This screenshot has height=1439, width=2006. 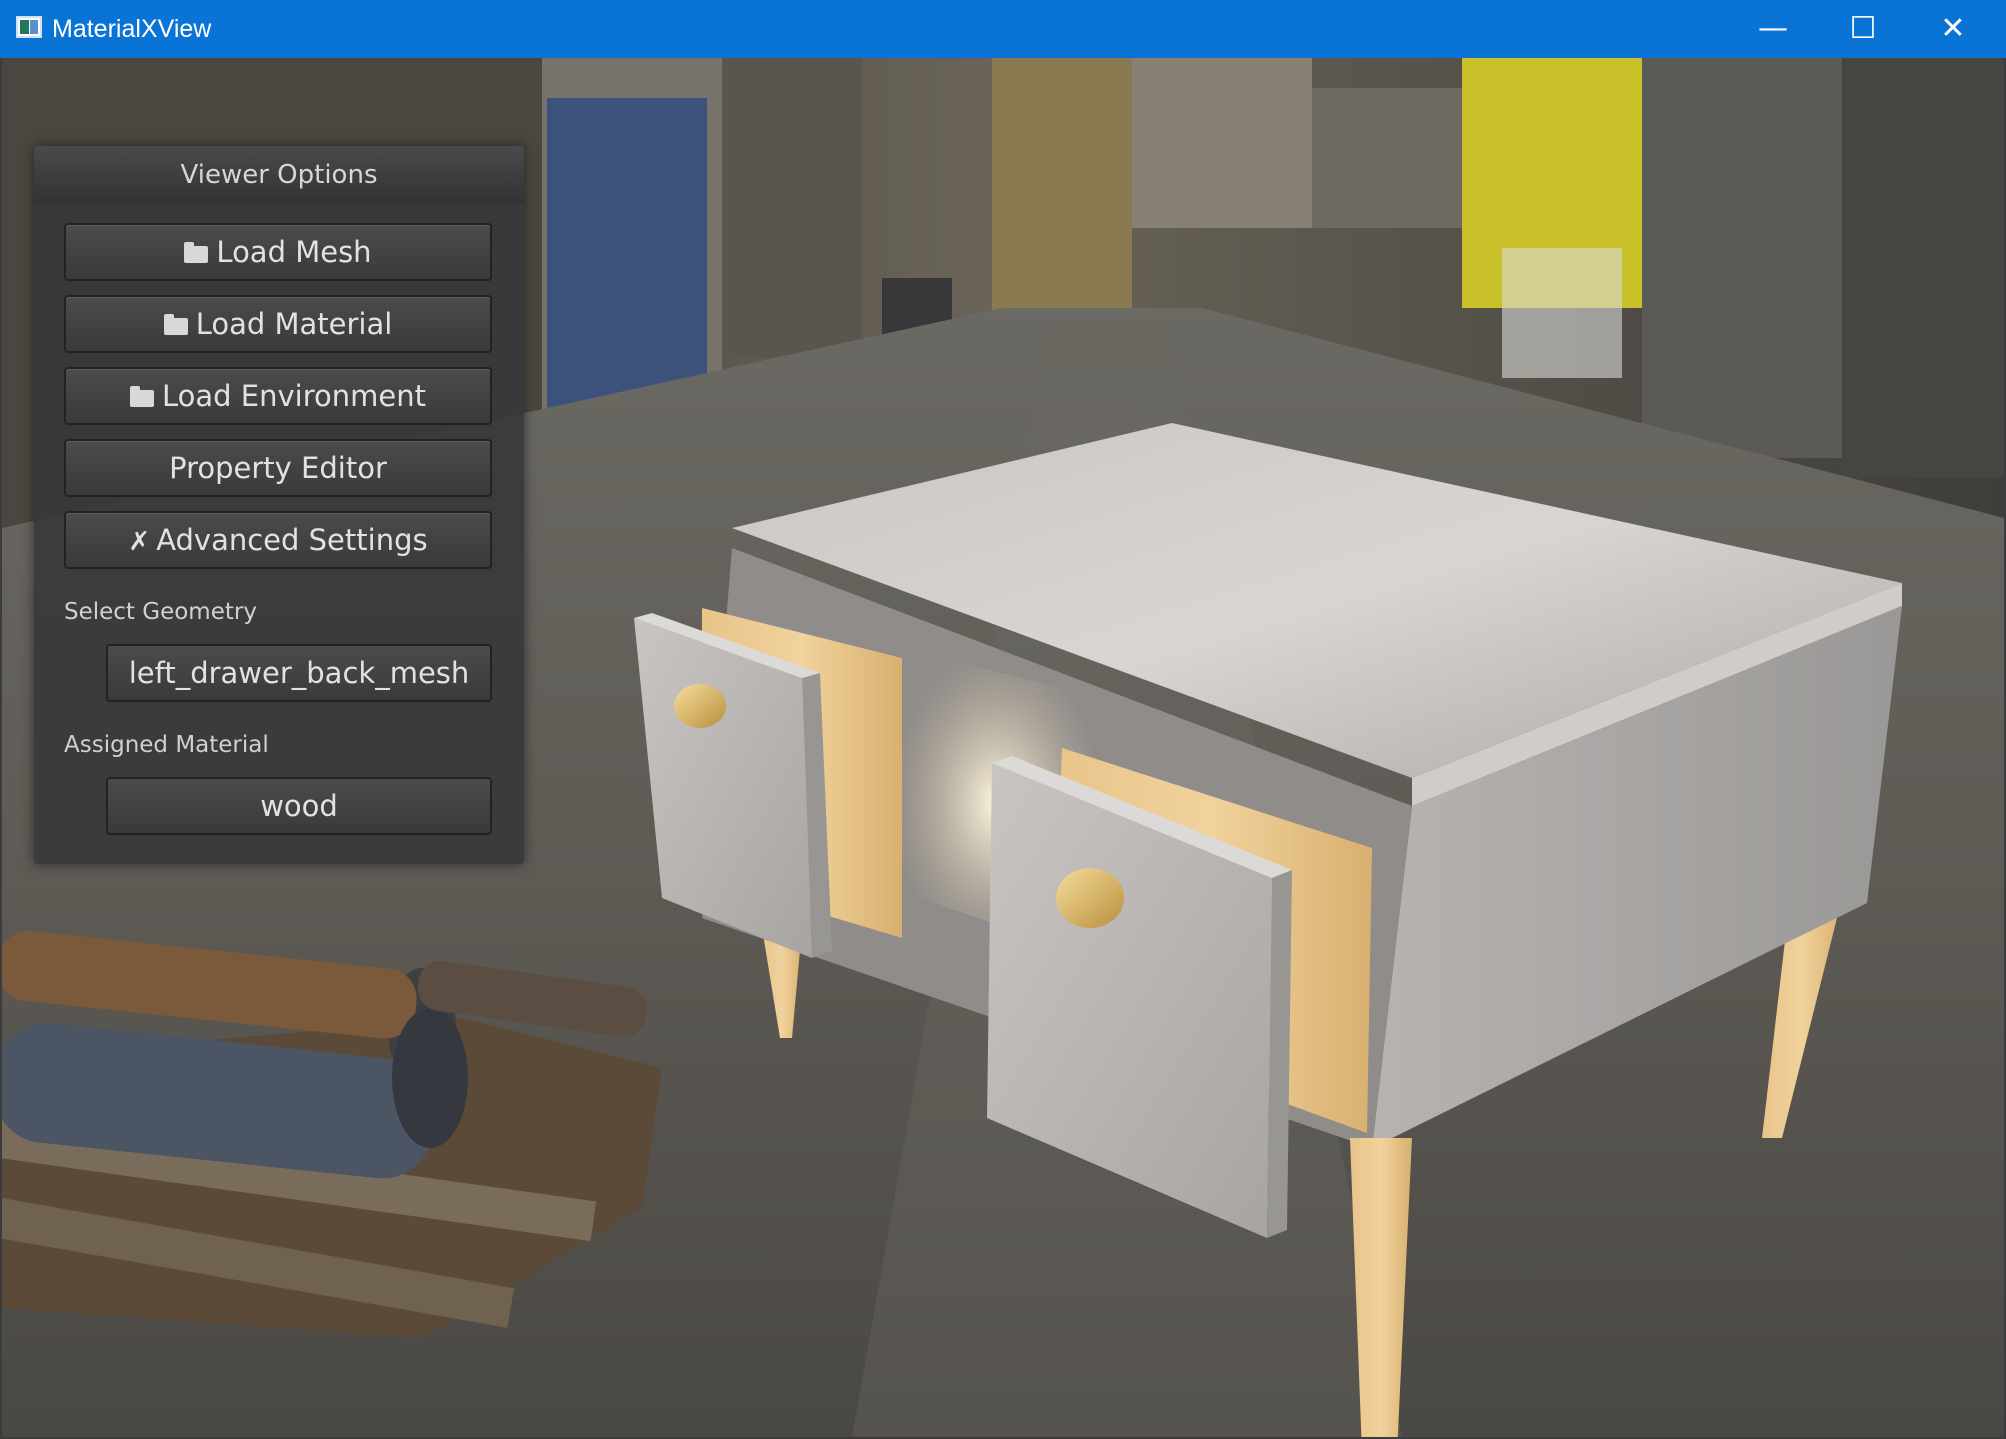 What do you see at coordinates (160, 612) in the screenshot?
I see `select-geometry-label: Select Geometry` at bounding box center [160, 612].